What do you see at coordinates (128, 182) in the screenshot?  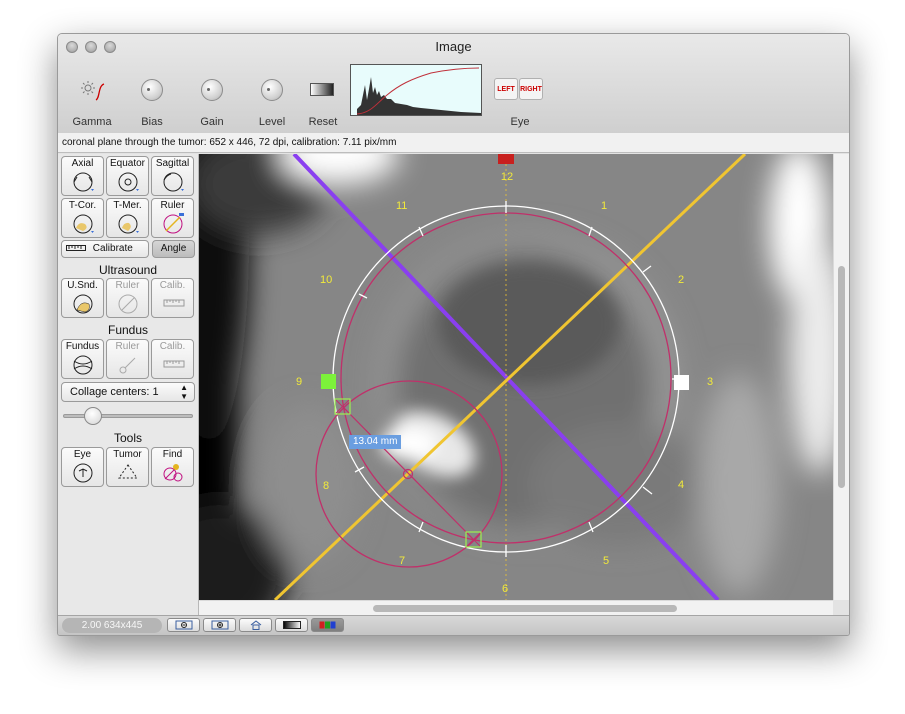 I see `equator-icon` at bounding box center [128, 182].